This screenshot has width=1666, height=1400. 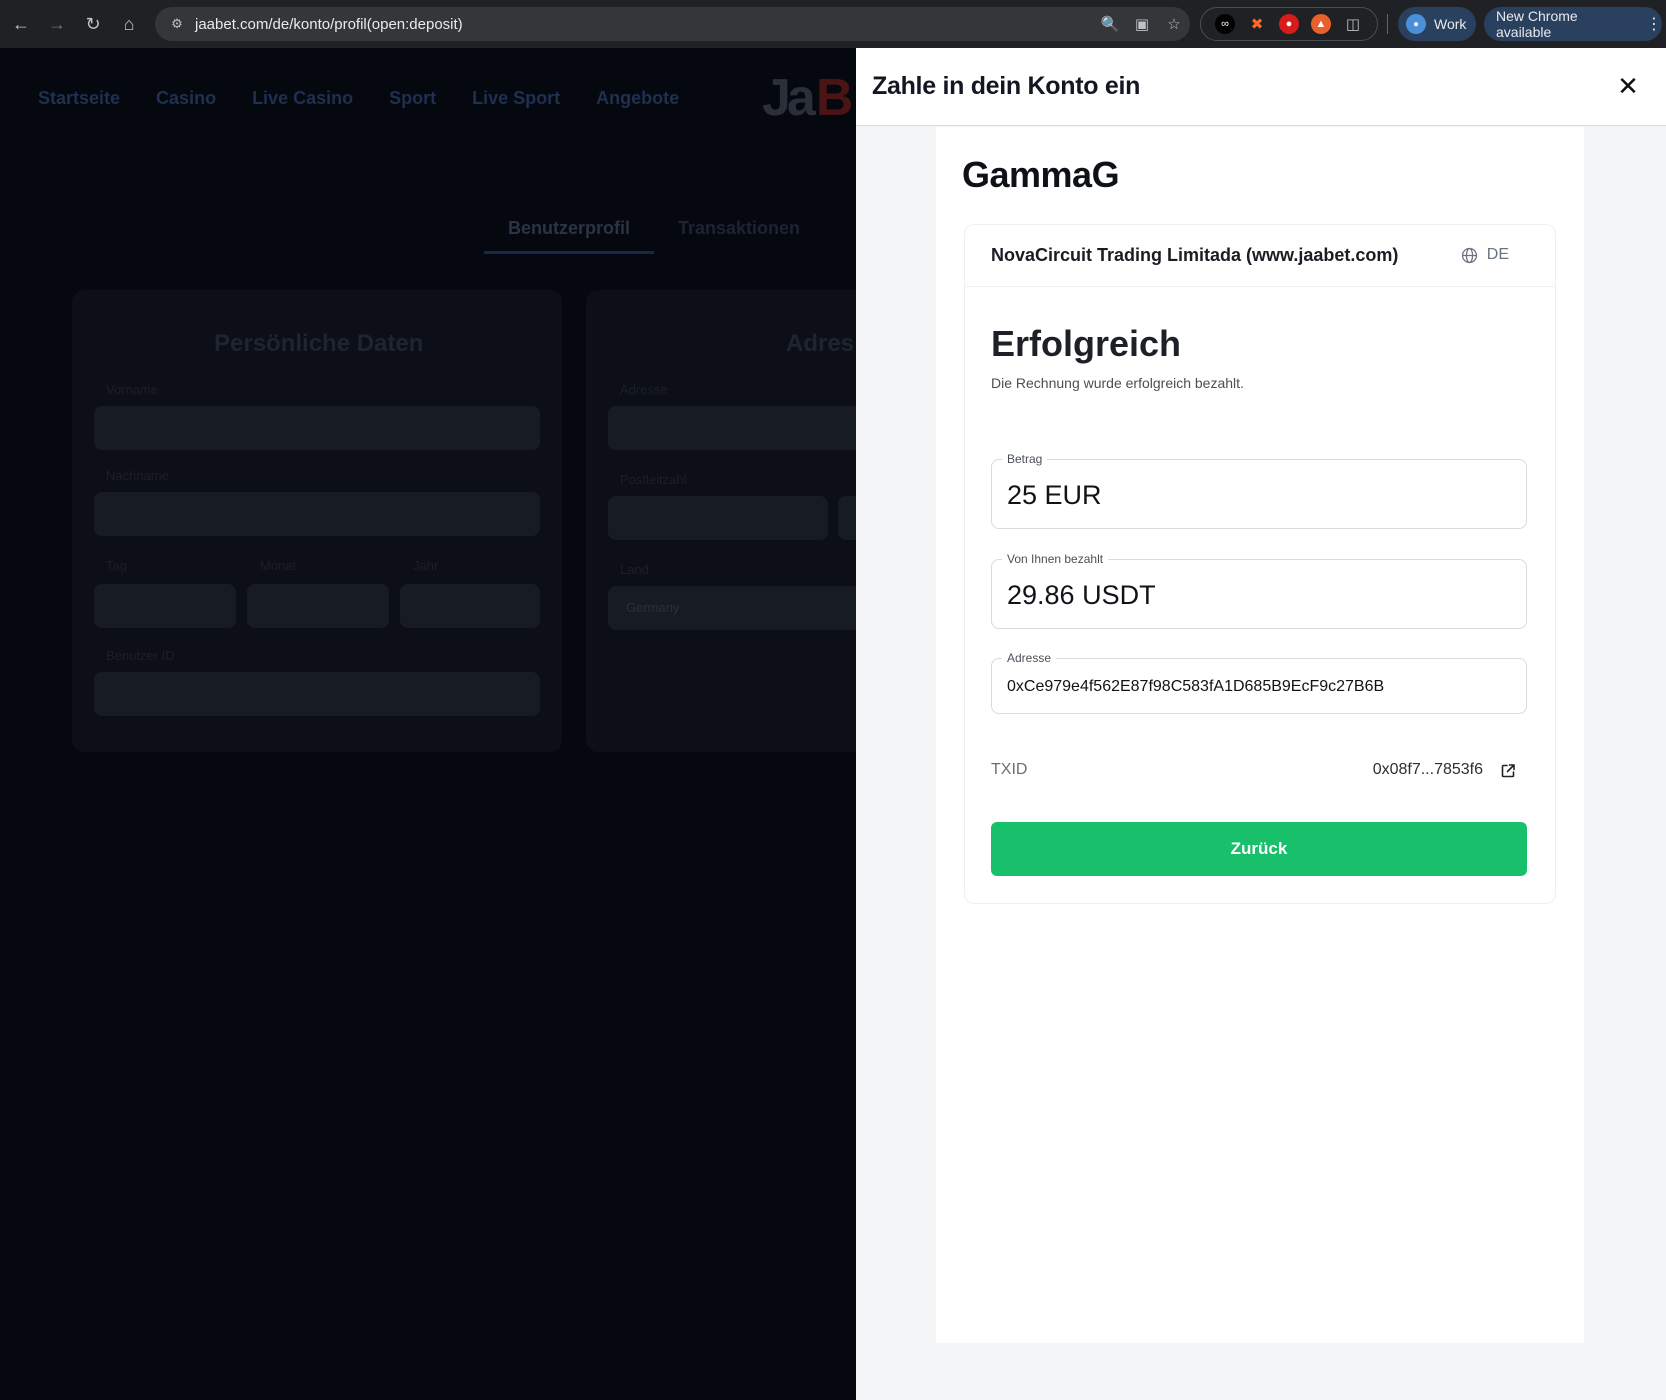 What do you see at coordinates (140, 655) in the screenshot?
I see `user-id-label: Benutzer ID` at bounding box center [140, 655].